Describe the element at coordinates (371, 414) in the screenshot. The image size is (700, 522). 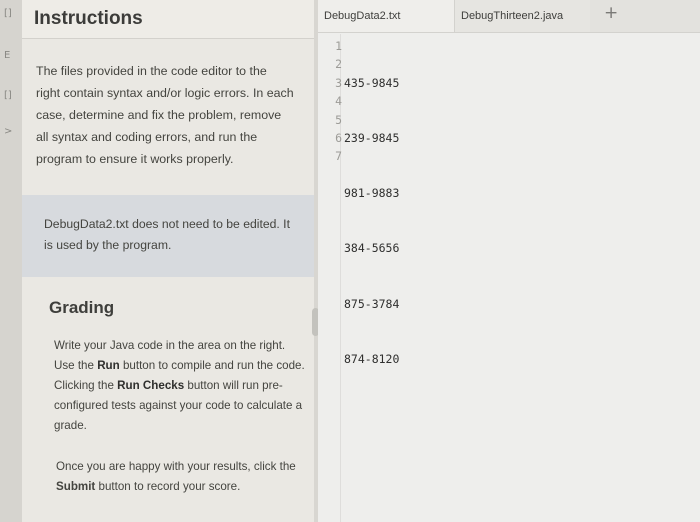
I see `code-line` at that location.